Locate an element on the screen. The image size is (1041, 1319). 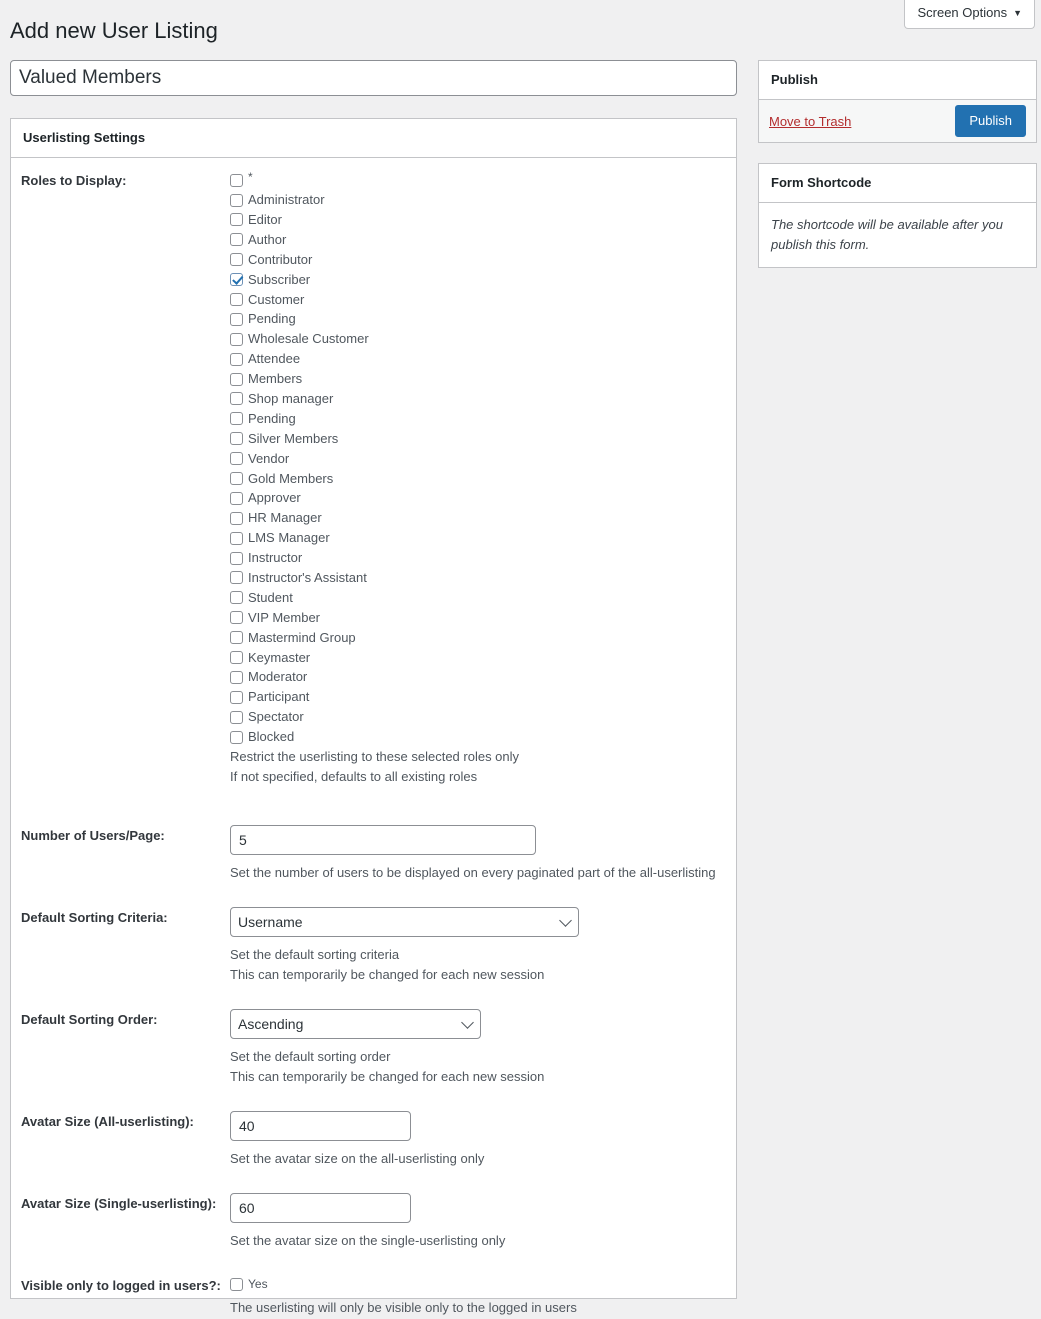
logged-in-only-label: Visible only to logged in users?: is located at coordinates (121, 1286).